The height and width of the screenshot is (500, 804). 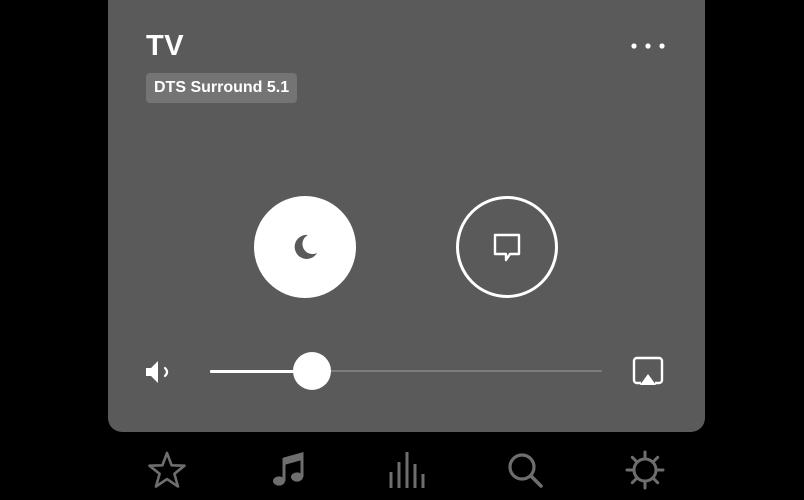 I want to click on star-icon, so click(x=167, y=469).